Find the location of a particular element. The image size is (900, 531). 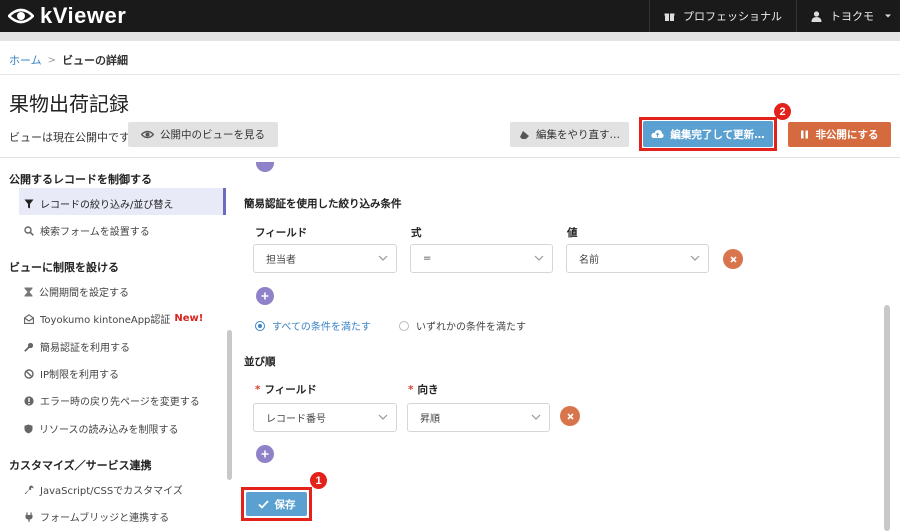

sort-direction-select: 昇順 is located at coordinates (478, 417).